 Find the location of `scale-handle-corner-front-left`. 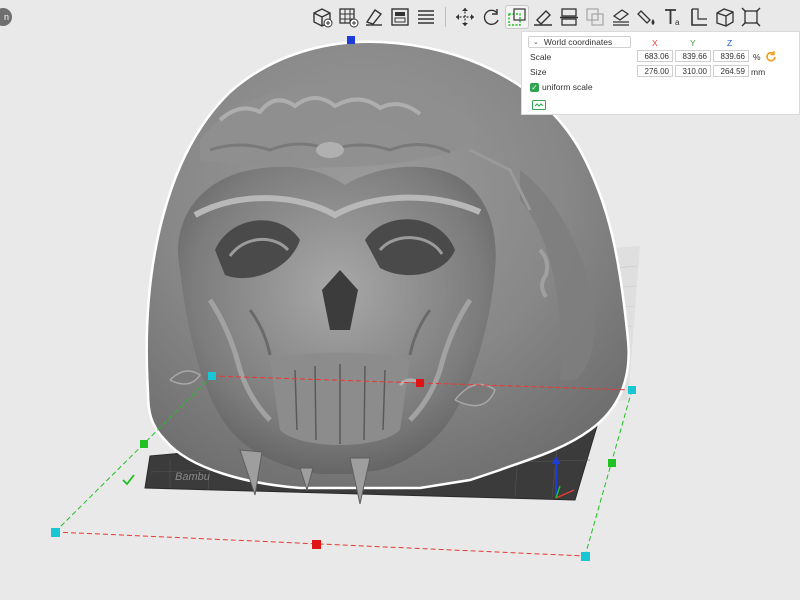

scale-handle-corner-front-left is located at coordinates (55, 532).